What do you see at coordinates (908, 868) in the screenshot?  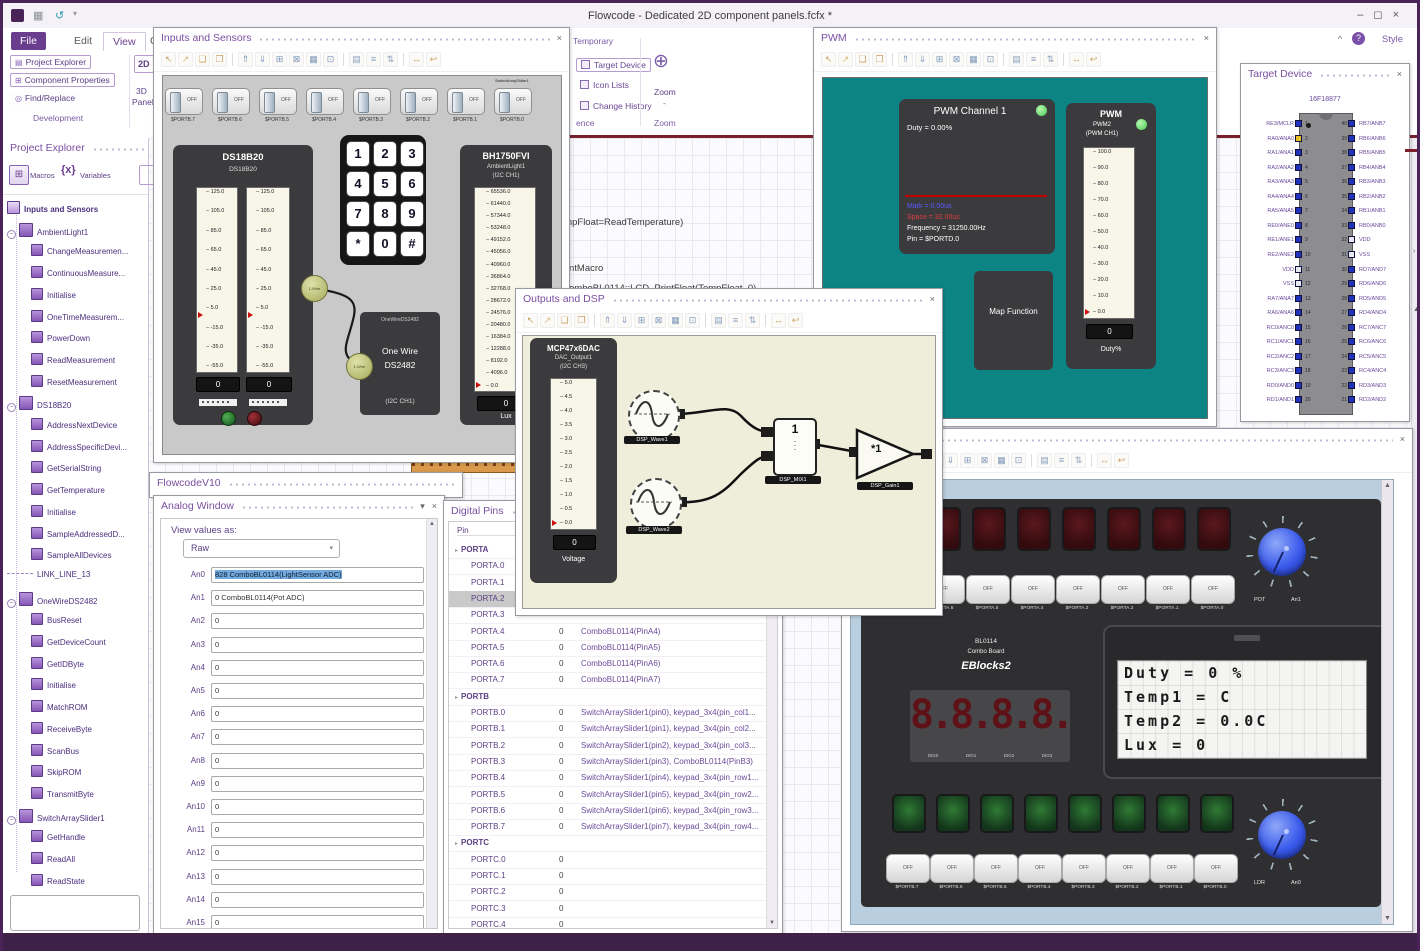 I see `board-button-PORTB.7: OFF` at bounding box center [908, 868].